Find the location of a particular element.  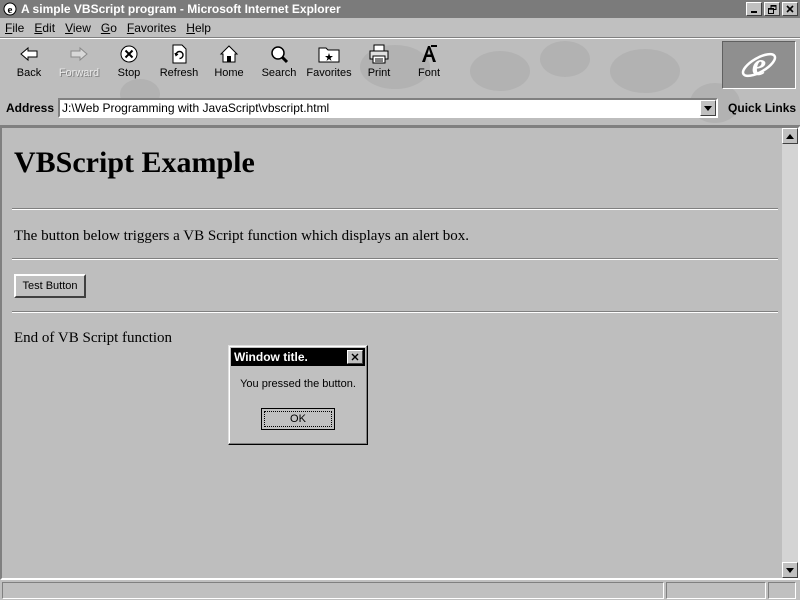

ie-logo-icon: e is located at coordinates (759, 64).